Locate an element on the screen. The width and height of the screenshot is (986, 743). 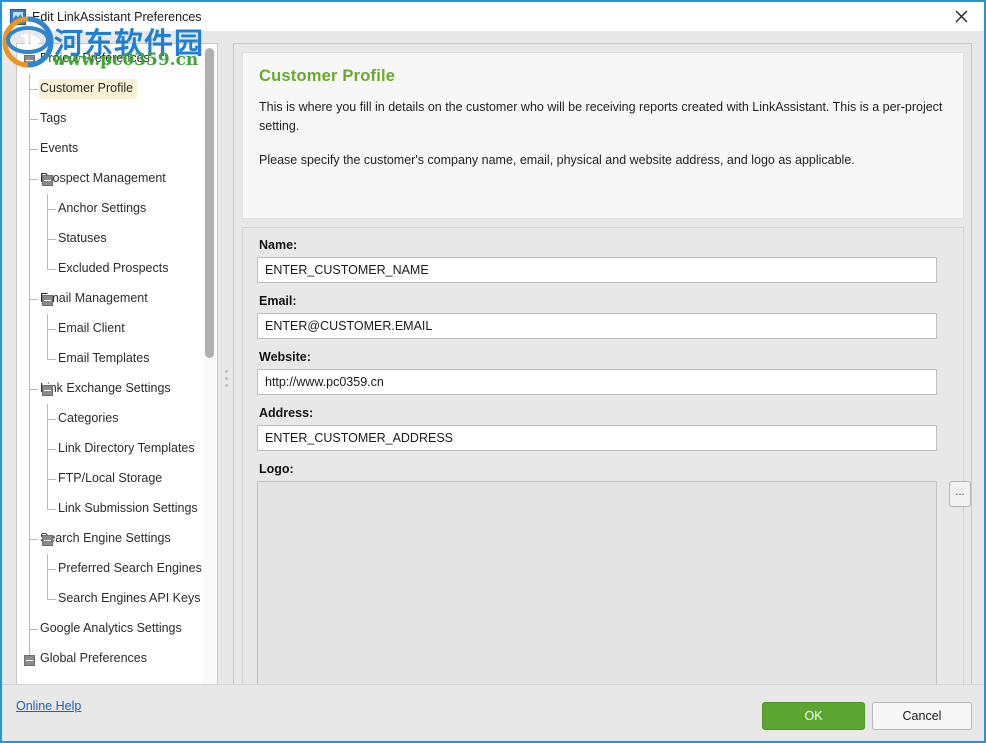
customer-name-input is located at coordinates (597, 270).